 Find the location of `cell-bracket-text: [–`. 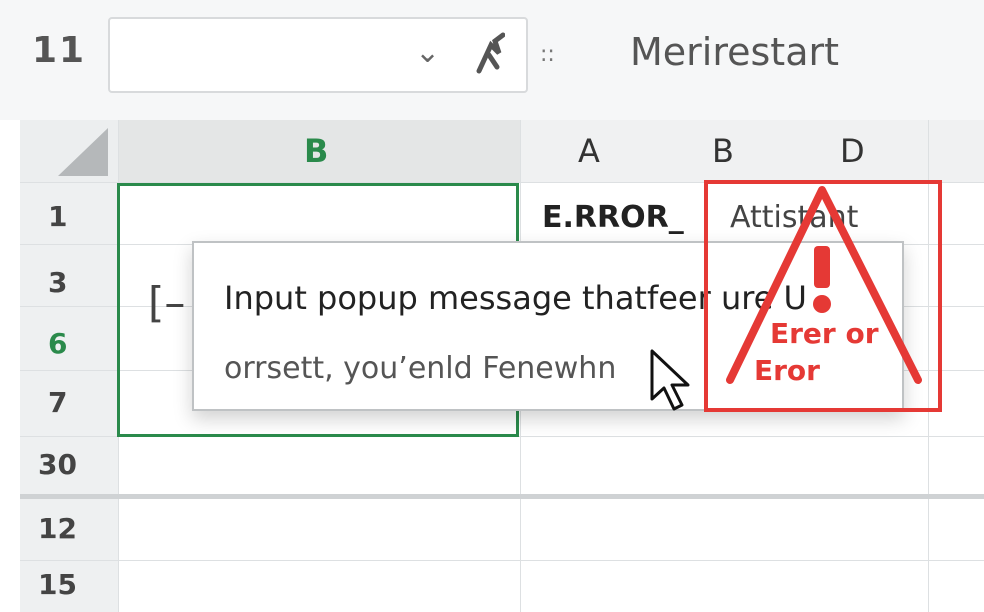

cell-bracket-text: [– is located at coordinates (167, 302).